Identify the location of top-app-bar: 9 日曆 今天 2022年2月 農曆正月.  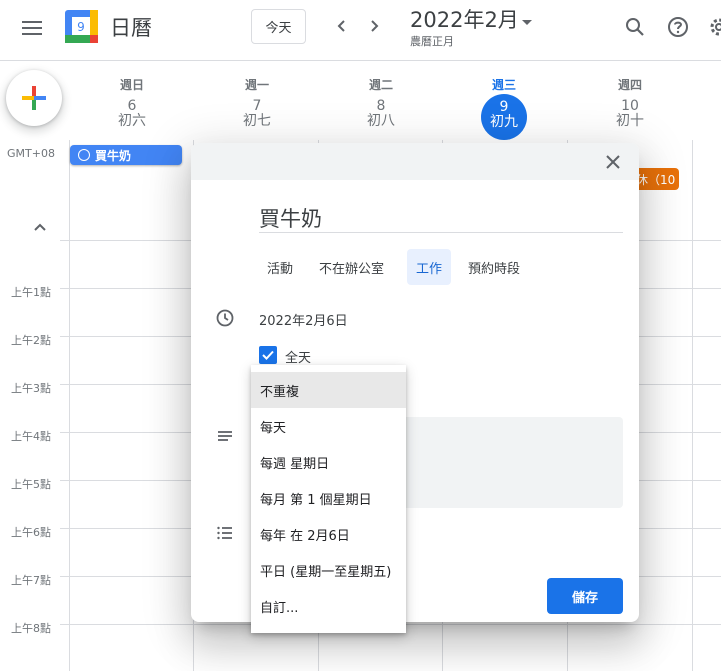
(360, 28).